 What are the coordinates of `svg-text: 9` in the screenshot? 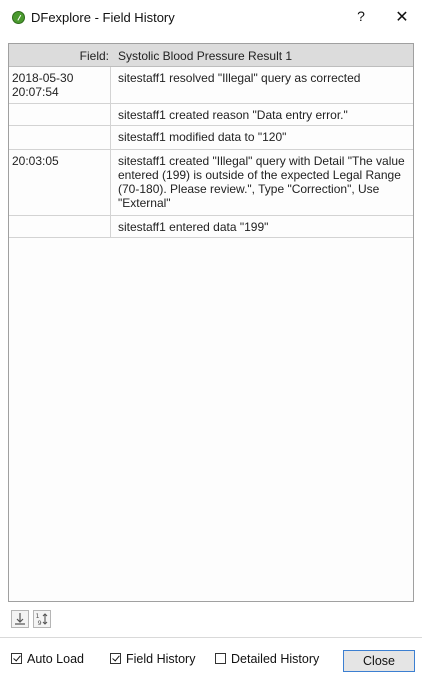 It's located at (40, 623).